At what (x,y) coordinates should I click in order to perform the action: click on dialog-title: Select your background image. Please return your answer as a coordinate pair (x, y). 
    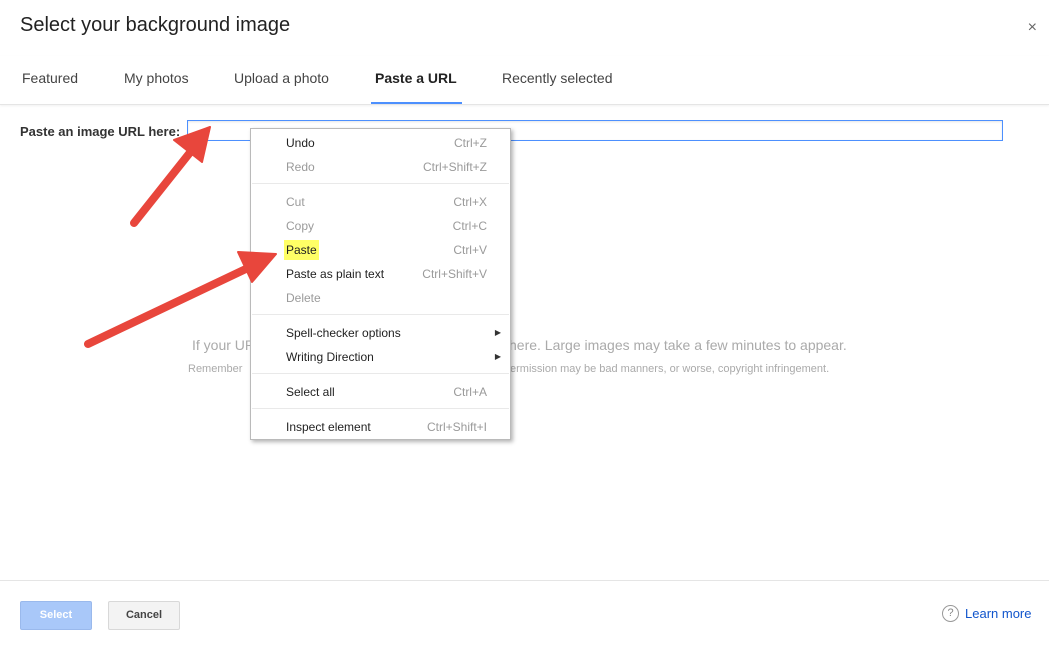
    Looking at the image, I should click on (155, 25).